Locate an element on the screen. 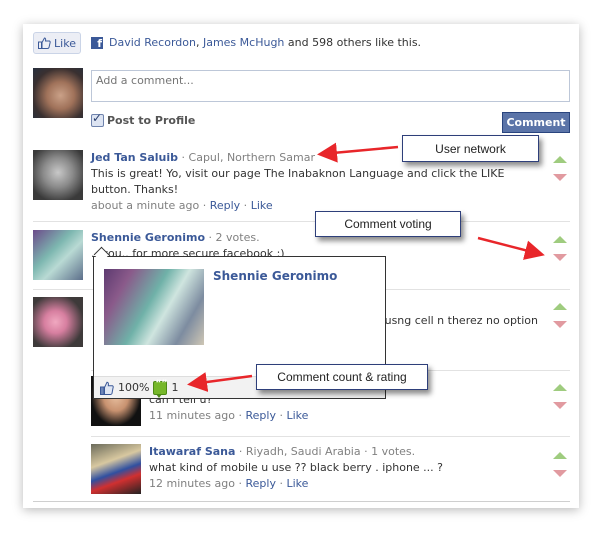 The width and height of the screenshot is (599, 534). comment-author: Itawaraf Sana is located at coordinates (192, 451).